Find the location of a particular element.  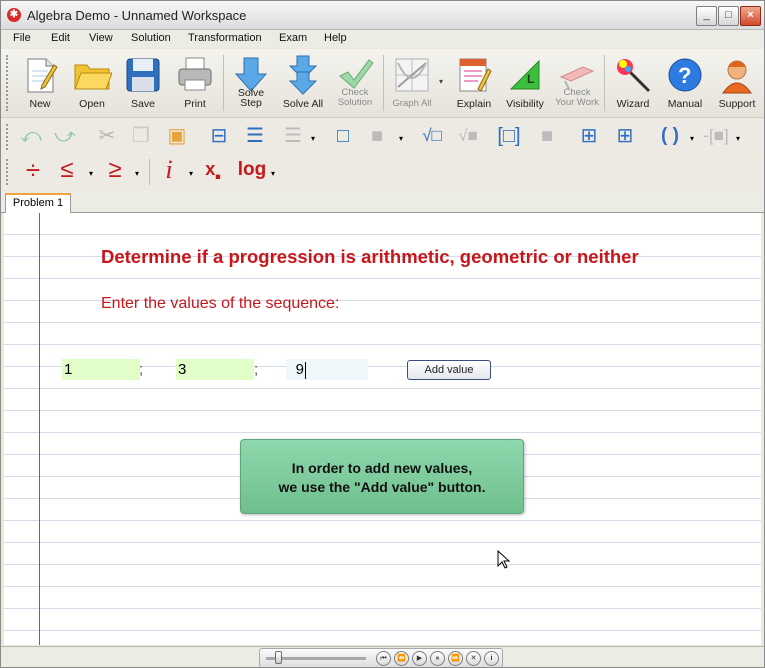

menu-edit: Edit is located at coordinates (60, 38).